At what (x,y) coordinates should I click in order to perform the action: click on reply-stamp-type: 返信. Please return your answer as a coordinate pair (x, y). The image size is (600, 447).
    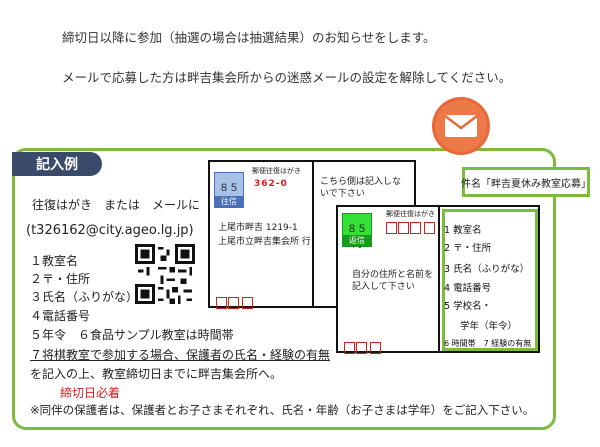
    Looking at the image, I should click on (357, 240).